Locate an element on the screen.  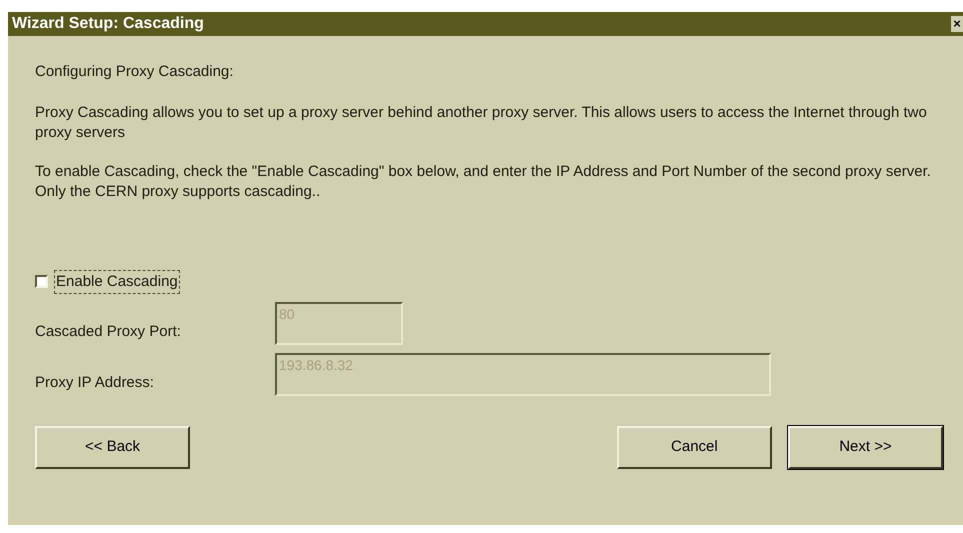
close-button: × is located at coordinates (957, 24).